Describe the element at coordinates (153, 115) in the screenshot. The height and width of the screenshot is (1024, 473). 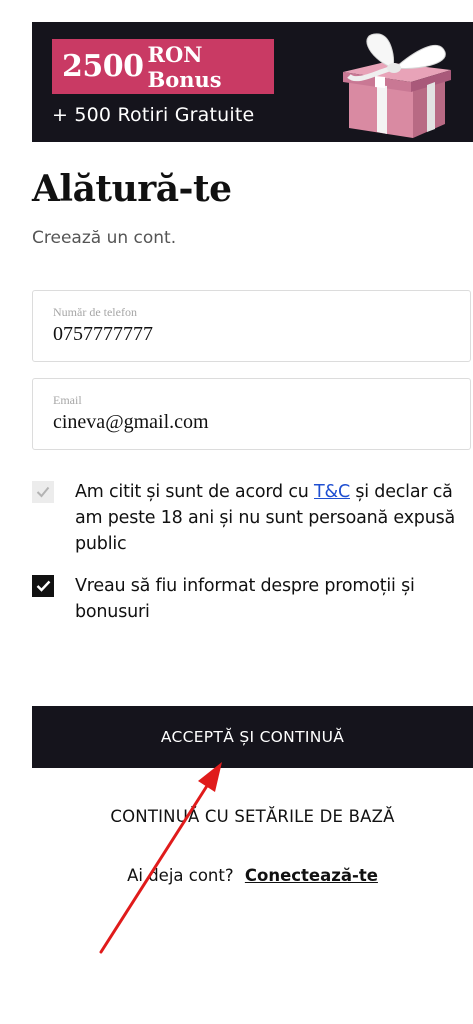
I see `free-spins-text: + 500 Rotiri Gratuite` at that location.